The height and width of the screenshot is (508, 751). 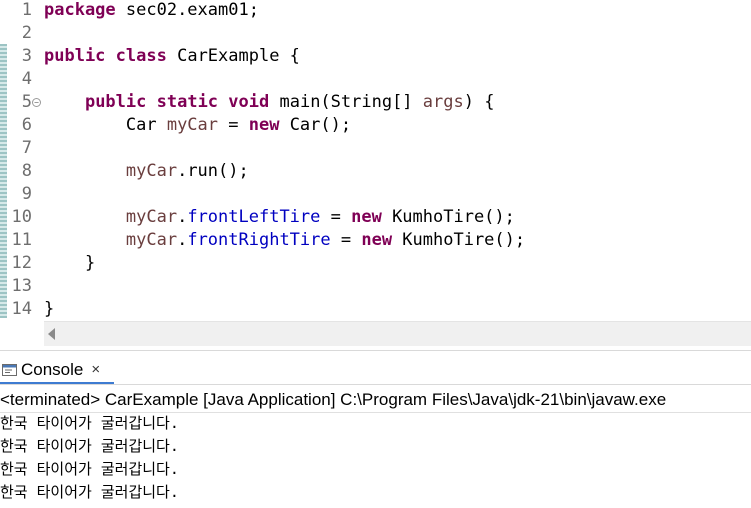 I want to click on tab-console-label: Console, so click(x=52, y=369).